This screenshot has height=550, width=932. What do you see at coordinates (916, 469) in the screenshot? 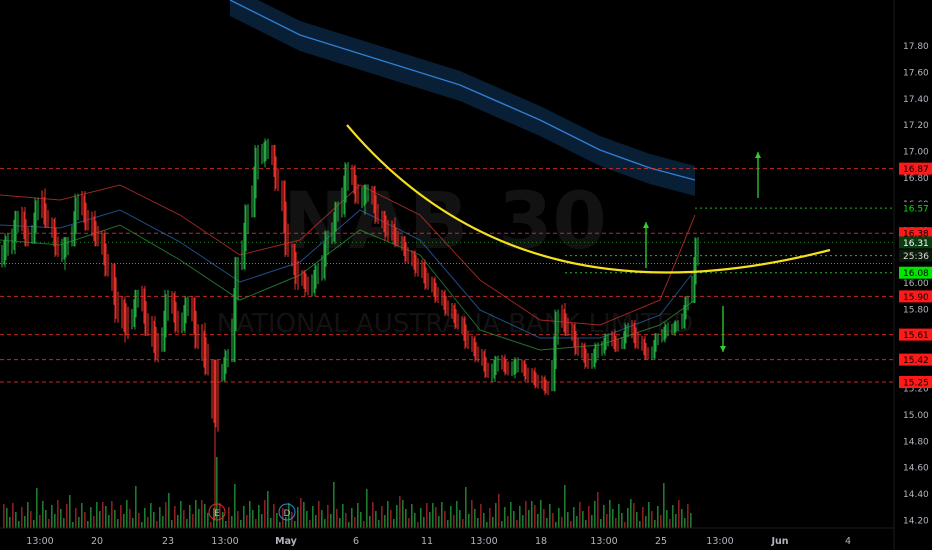
I see `price-axis-tick-label: 14.60` at bounding box center [916, 469].